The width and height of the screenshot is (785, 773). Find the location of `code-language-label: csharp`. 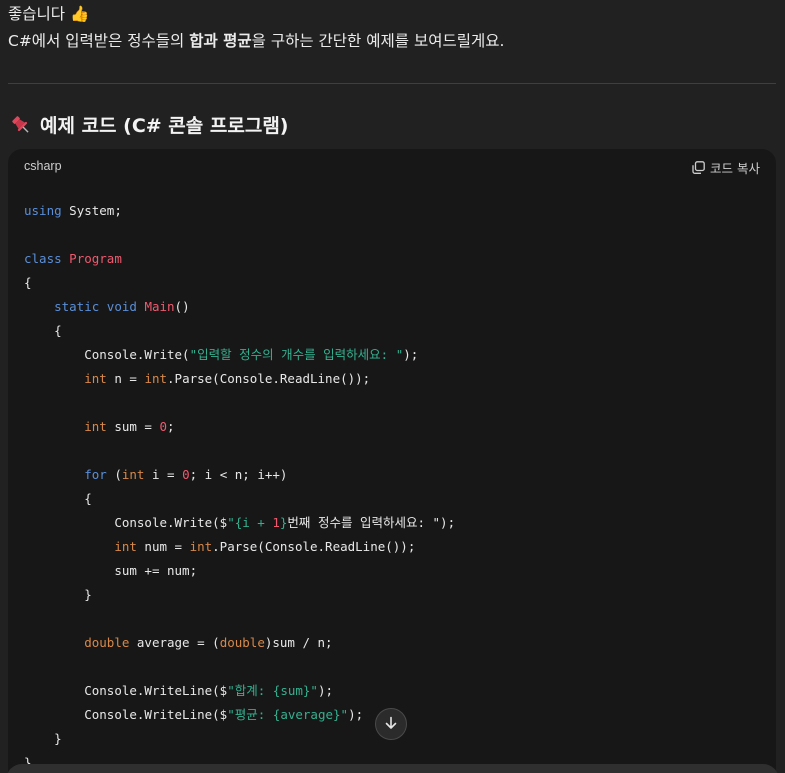

code-language-label: csharp is located at coordinates (43, 166).